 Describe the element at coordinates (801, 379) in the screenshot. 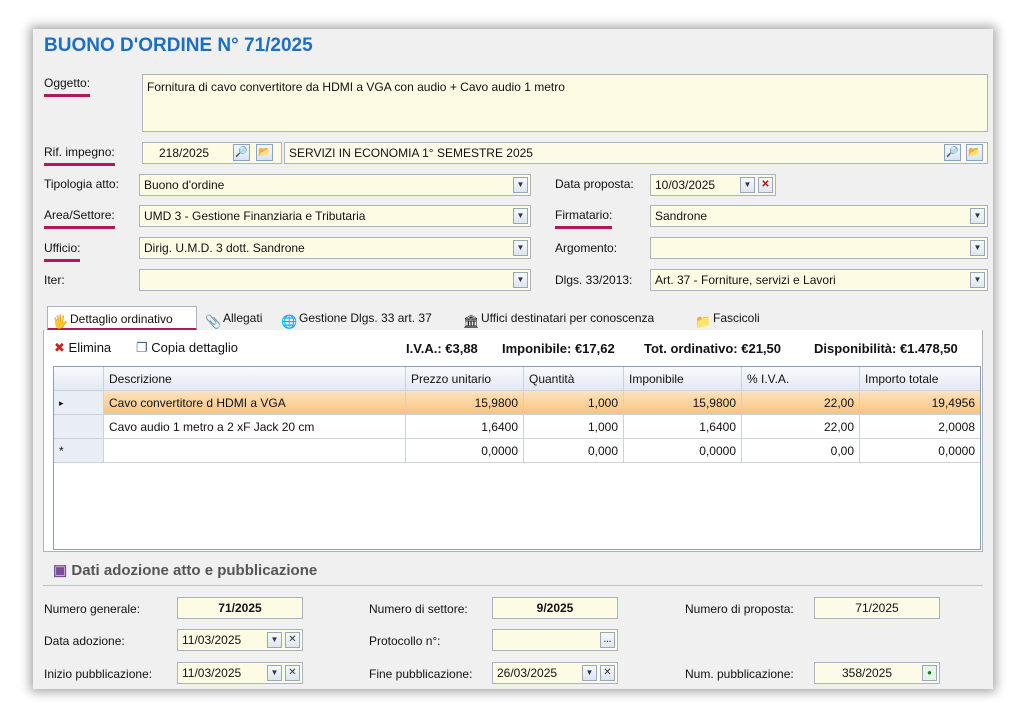

I see `column-header: % I.V.A.` at that location.